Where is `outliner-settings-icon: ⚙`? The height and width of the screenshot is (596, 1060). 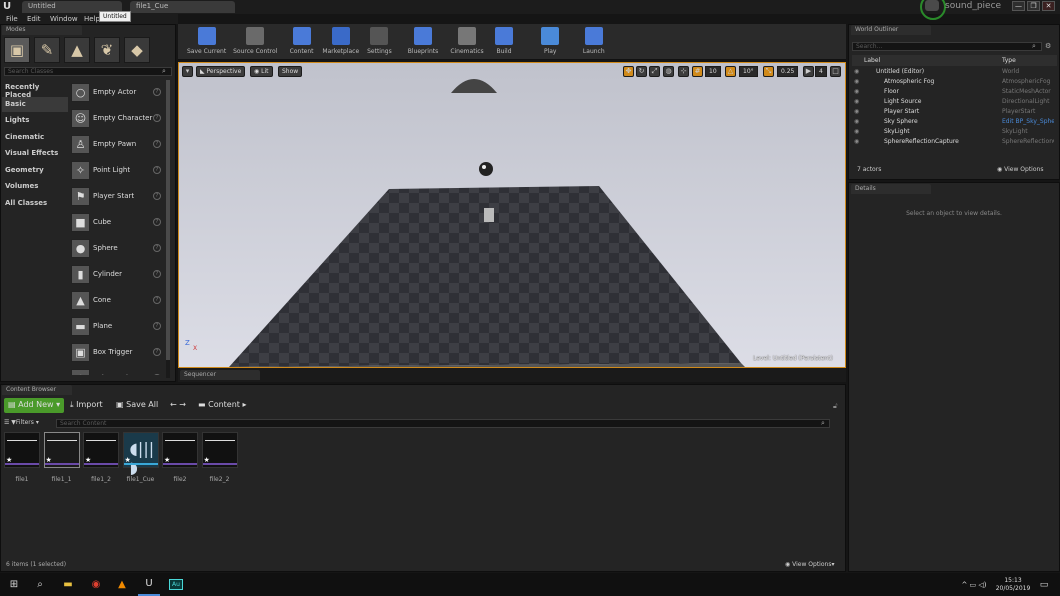 outliner-settings-icon: ⚙ is located at coordinates (1048, 46).